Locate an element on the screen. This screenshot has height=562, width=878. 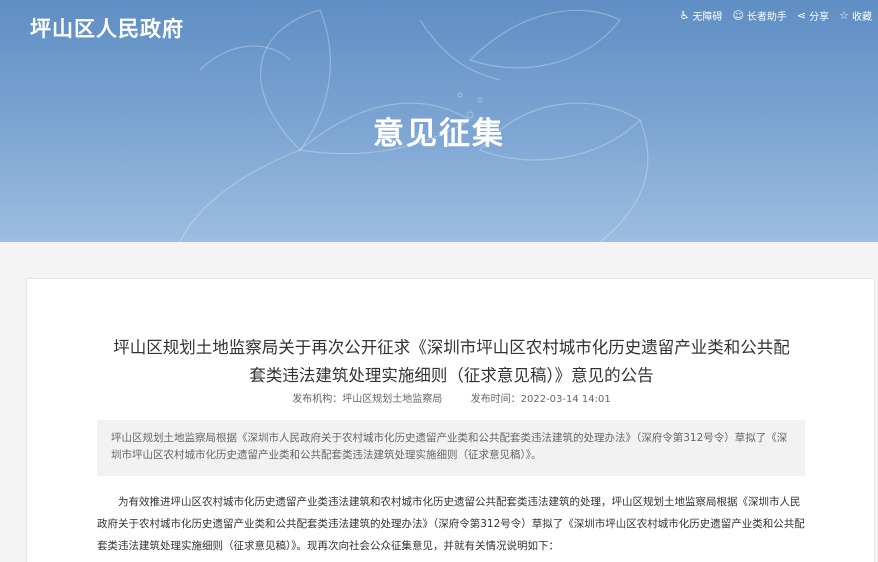
header-toolbar: ♿ 无障碍 ☺ 长者助手 ⋖ 分享 ☆ 收藏 is located at coordinates (776, 15).